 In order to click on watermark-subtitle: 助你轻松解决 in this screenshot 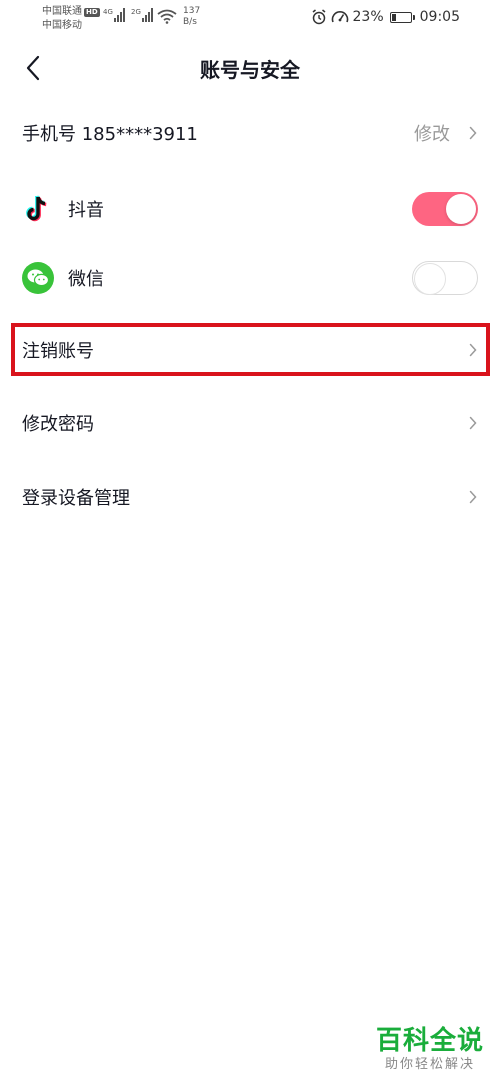, I will do `click(429, 1064)`.